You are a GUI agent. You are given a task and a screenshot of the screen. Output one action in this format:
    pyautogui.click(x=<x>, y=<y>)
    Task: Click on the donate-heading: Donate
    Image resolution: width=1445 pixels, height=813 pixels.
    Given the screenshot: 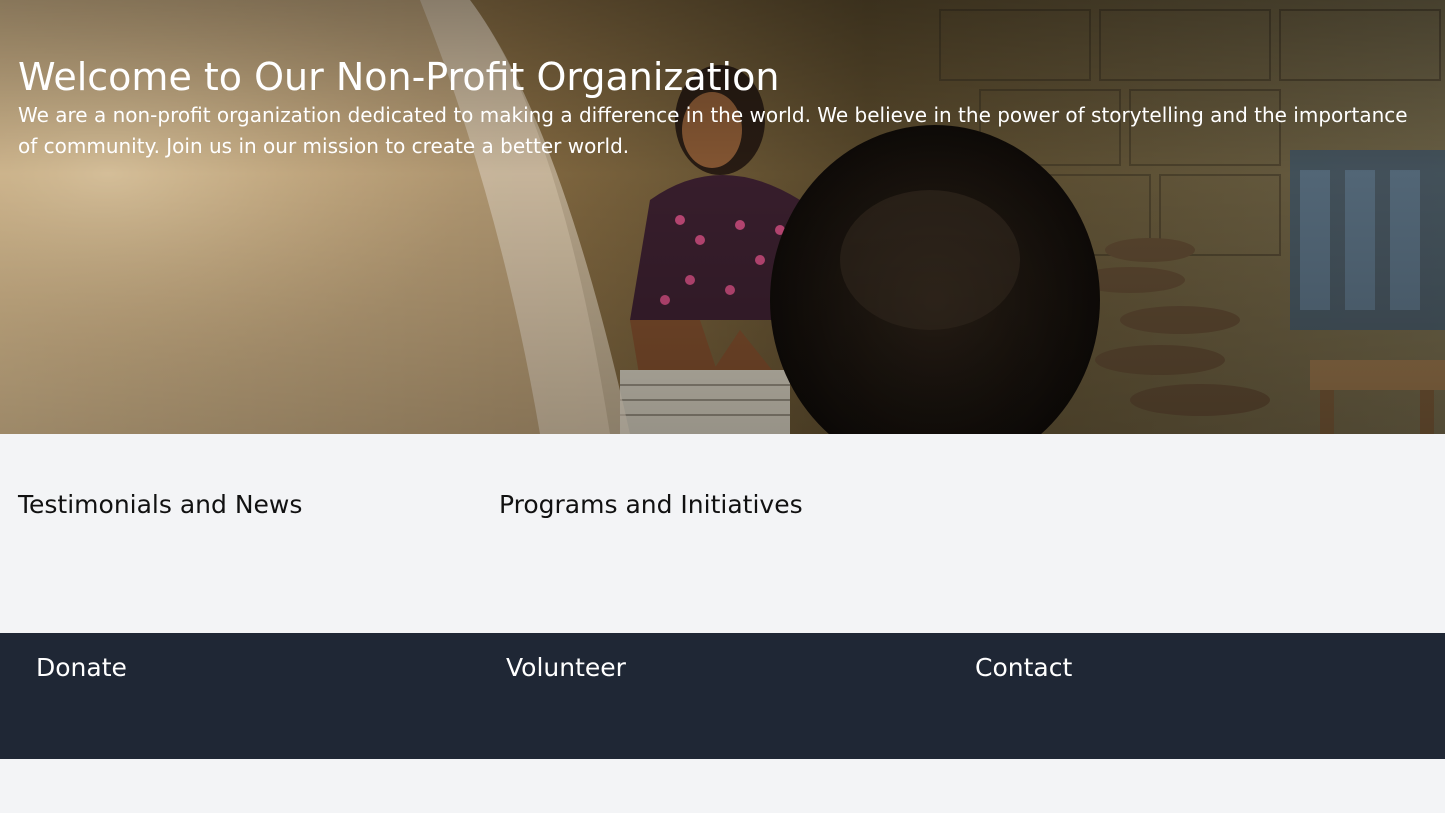 What is the action you would take?
    pyautogui.click(x=81, y=668)
    